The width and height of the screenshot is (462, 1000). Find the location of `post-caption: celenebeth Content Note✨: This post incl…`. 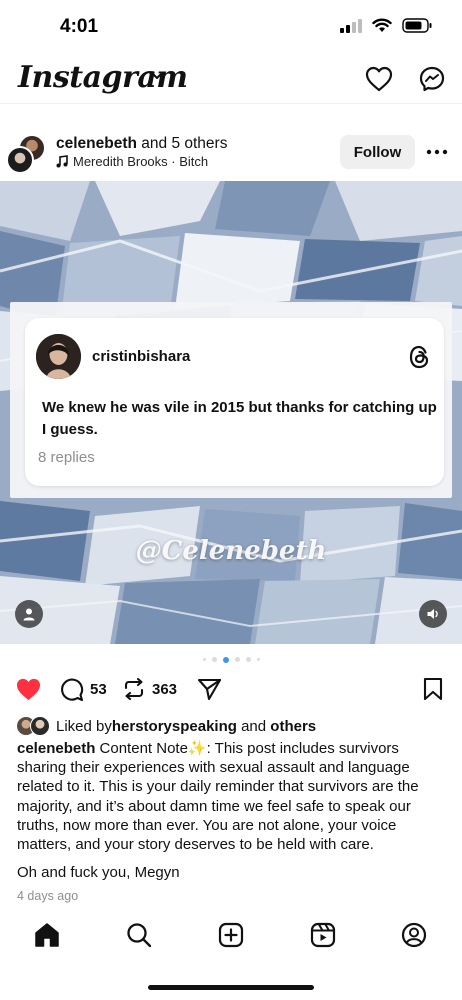

post-caption: celenebeth Content Note✨: This post incl… is located at coordinates (232, 796).